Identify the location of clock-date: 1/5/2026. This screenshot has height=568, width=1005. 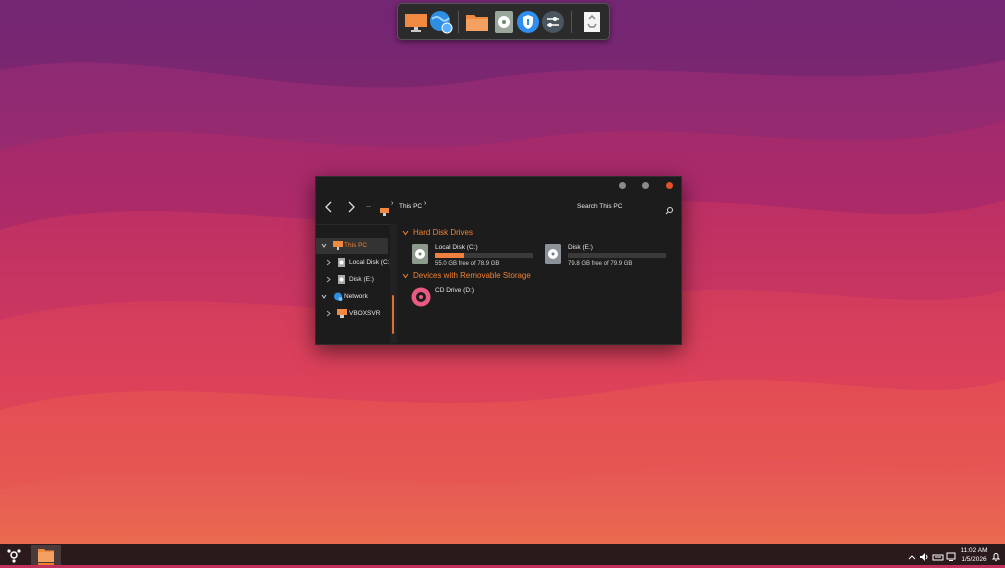
(974, 559).